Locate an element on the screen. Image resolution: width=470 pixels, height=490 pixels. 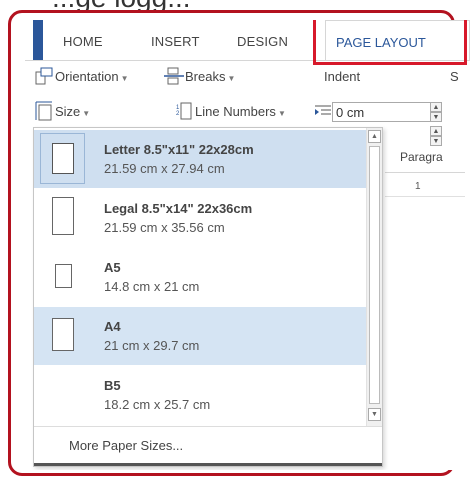
paper-size-item-a4: A4 21 cm x 29.7 cm is located at coordinates (200, 336).